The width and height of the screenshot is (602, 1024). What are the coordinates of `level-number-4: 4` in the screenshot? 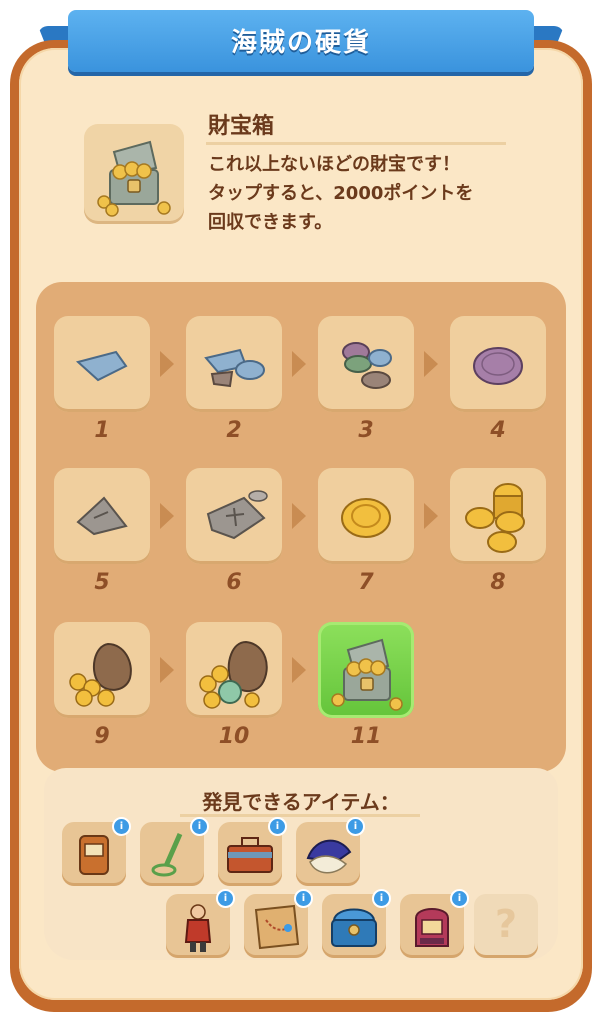 It's located at (498, 430).